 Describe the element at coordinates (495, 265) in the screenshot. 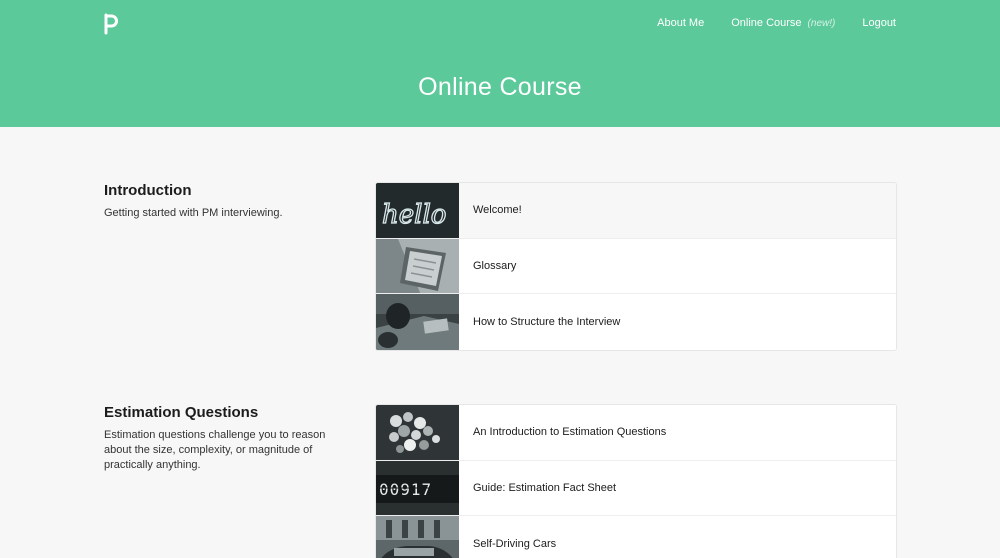

I see `lesson-label: Glossary` at that location.